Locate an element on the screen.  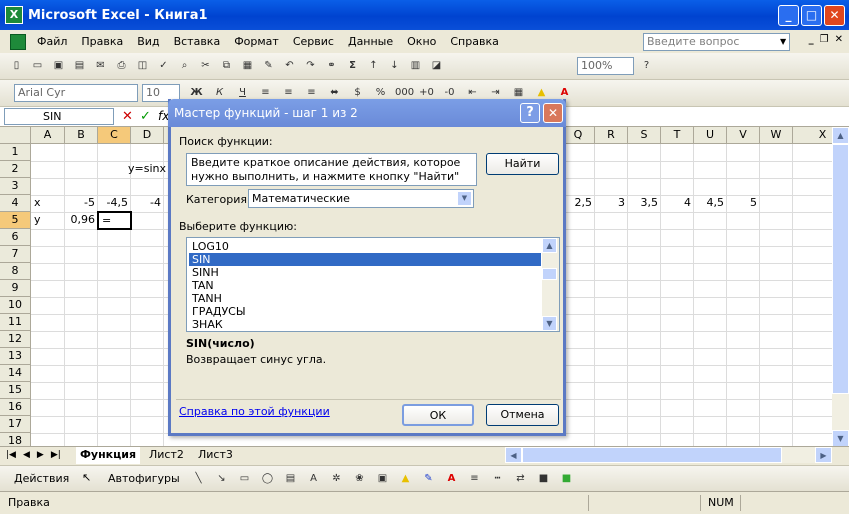
paste-icon: ▦ is located at coordinates (247, 65).